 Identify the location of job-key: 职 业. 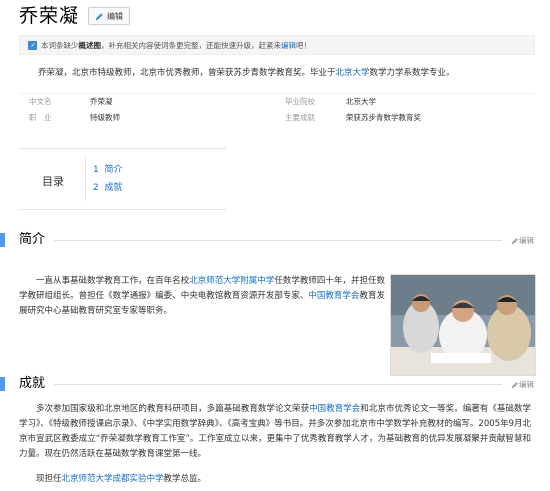
(40, 117).